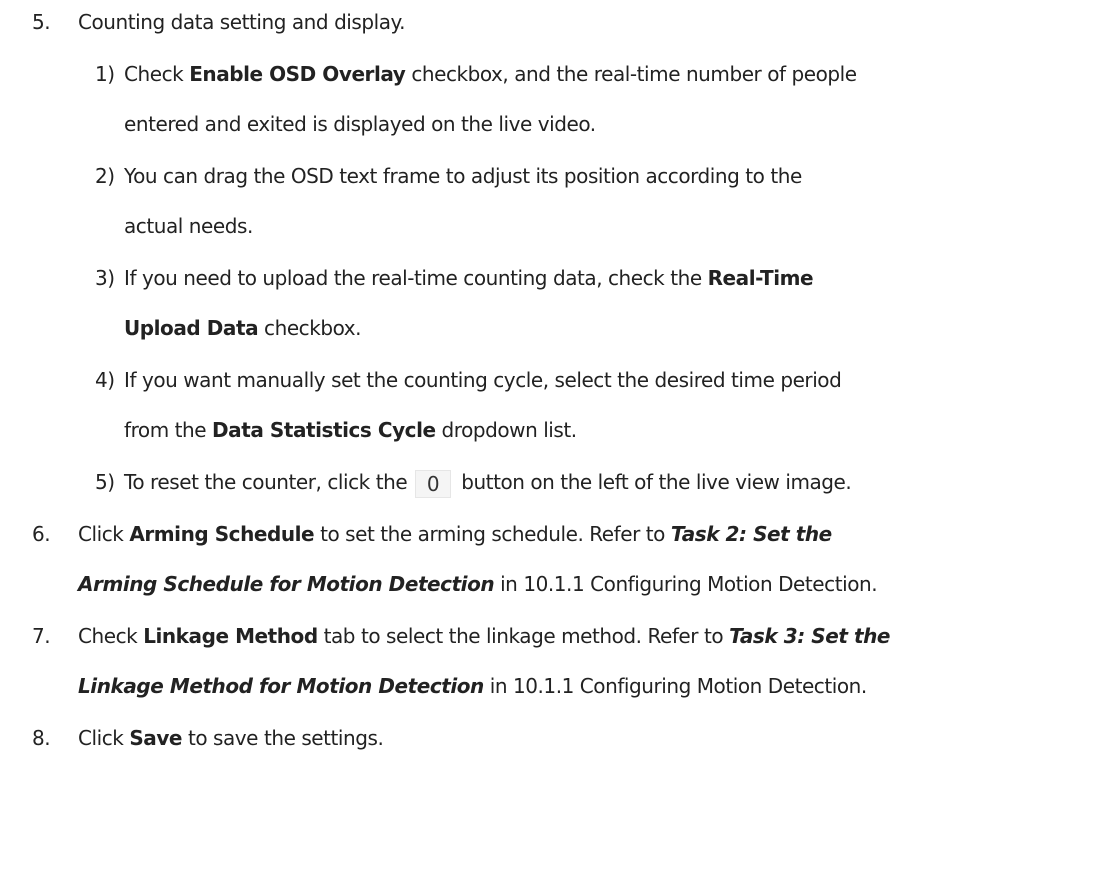 This screenshot has width=1119, height=875. I want to click on step-7-number: 7., so click(41, 636).